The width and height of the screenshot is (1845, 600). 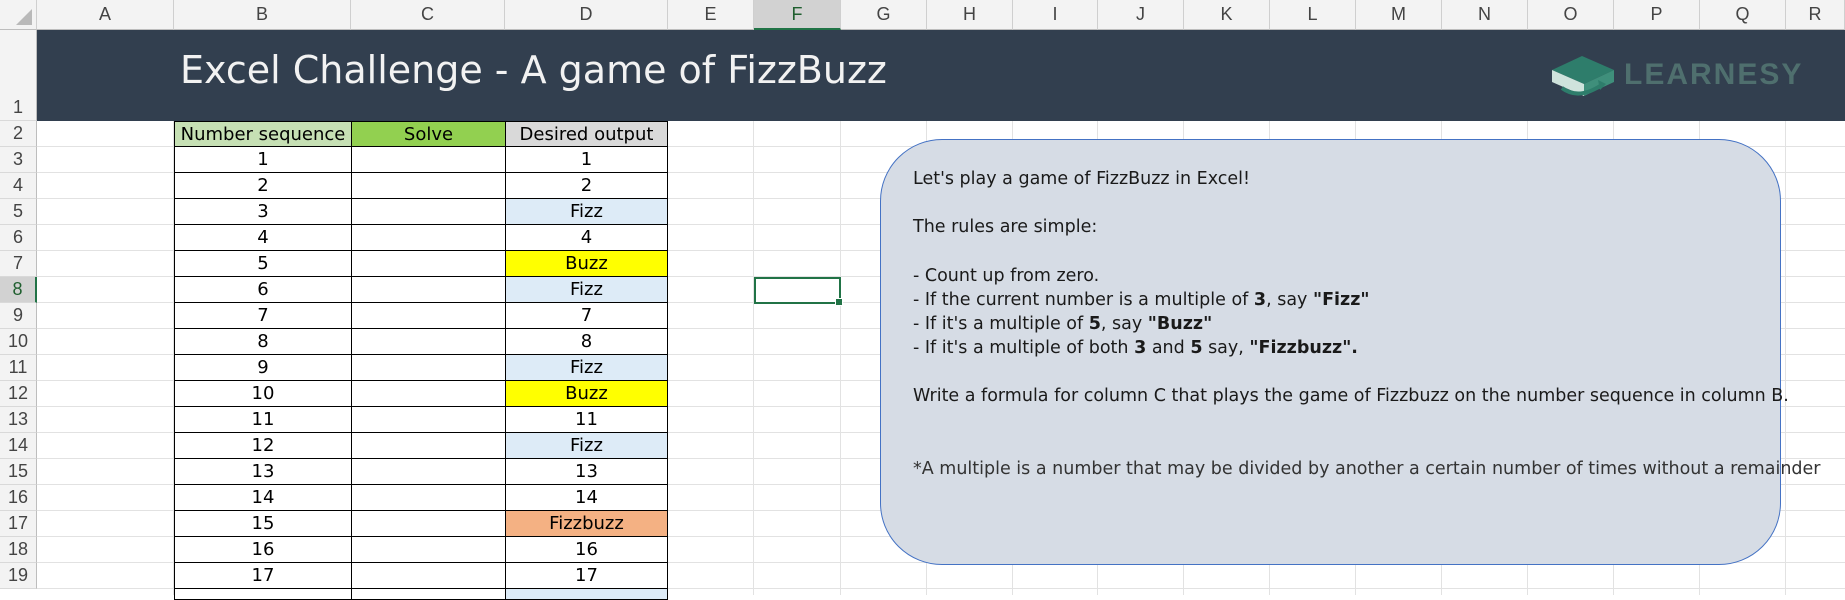 I want to click on table-cell-number: 14, so click(x=262, y=498).